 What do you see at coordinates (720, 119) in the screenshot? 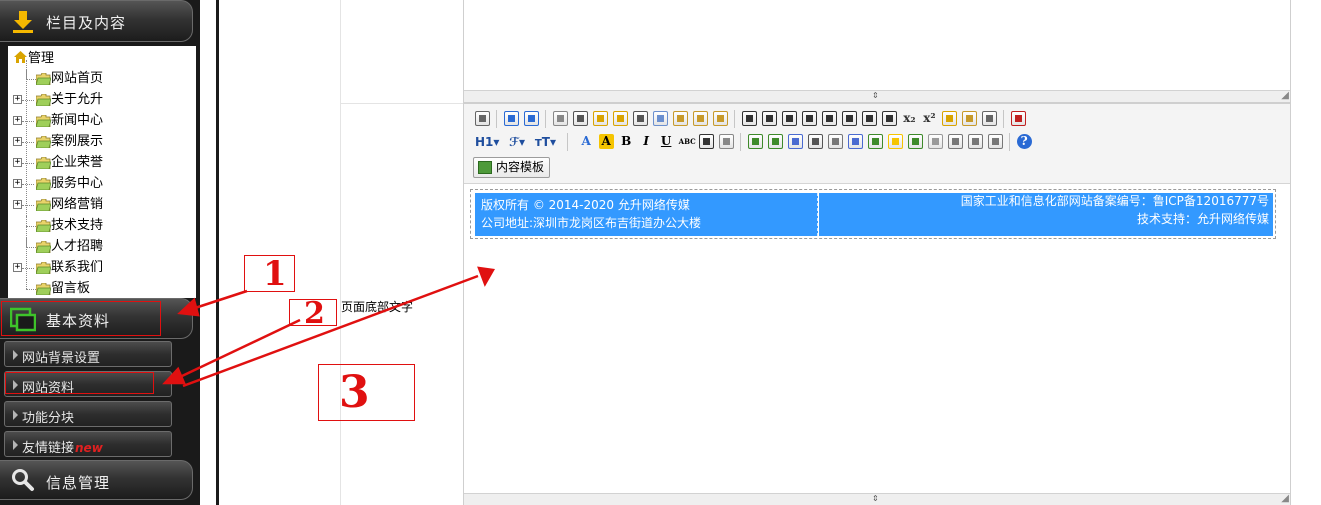
I see `paste-word-icon` at bounding box center [720, 119].